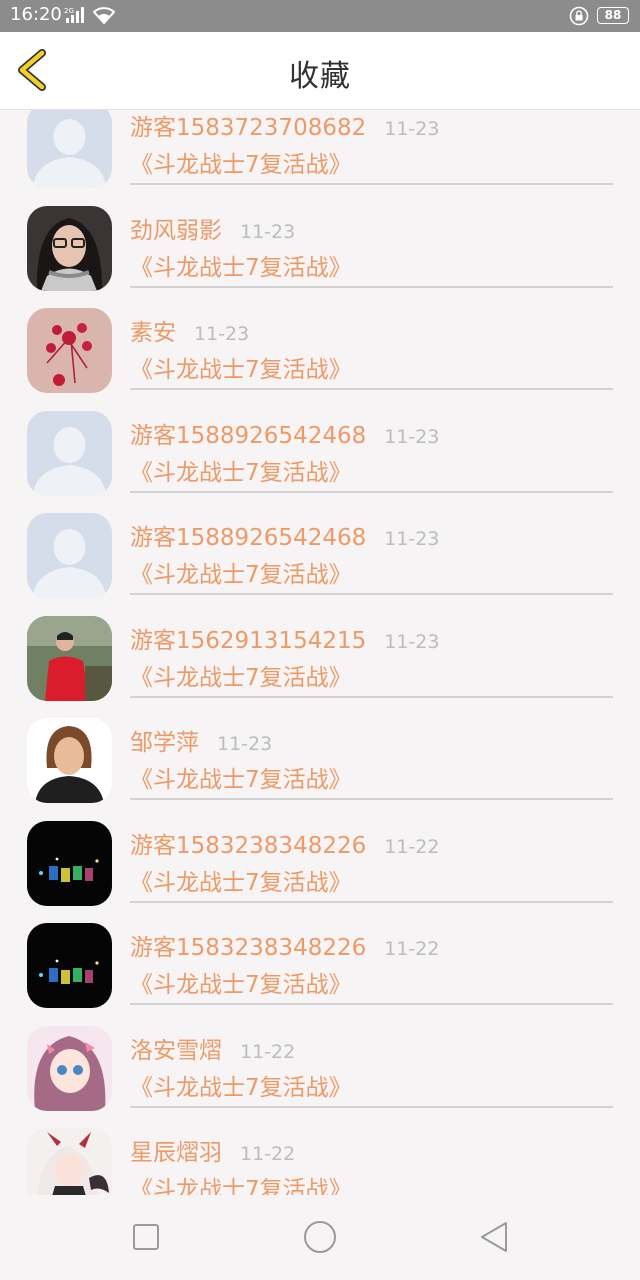 This screenshot has height=1280, width=640. Describe the element at coordinates (248, 128) in the screenshot. I see `user-name: 游客1583723708682` at that location.